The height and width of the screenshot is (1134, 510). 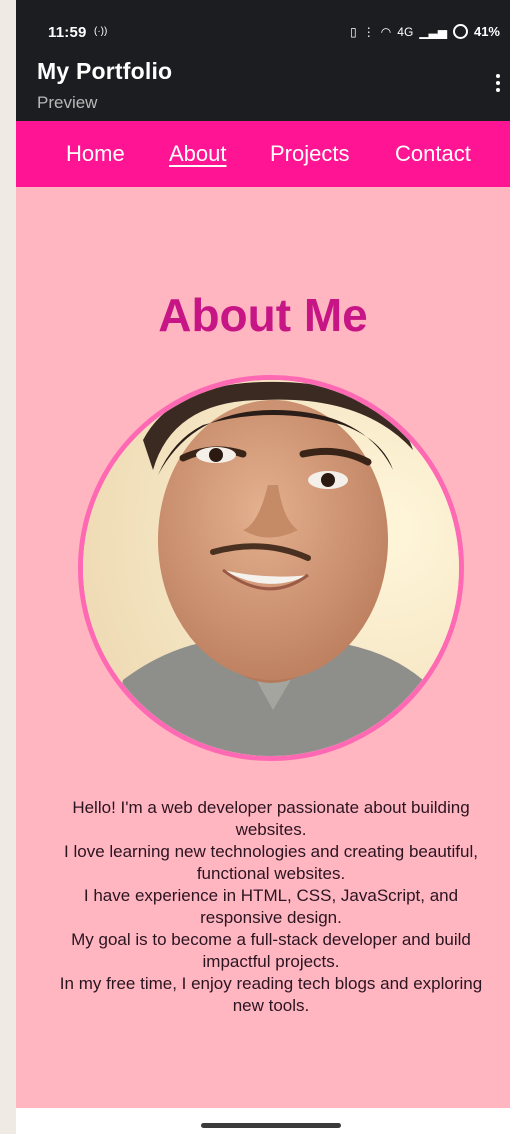 I want to click on gesture-bar, so click(x=263, y=1121).